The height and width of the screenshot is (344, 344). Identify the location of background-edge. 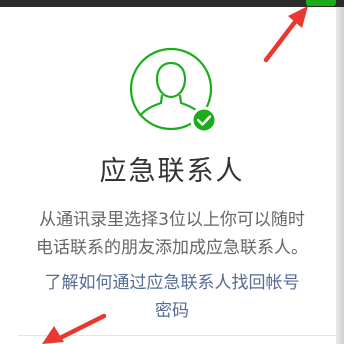
(340, 175).